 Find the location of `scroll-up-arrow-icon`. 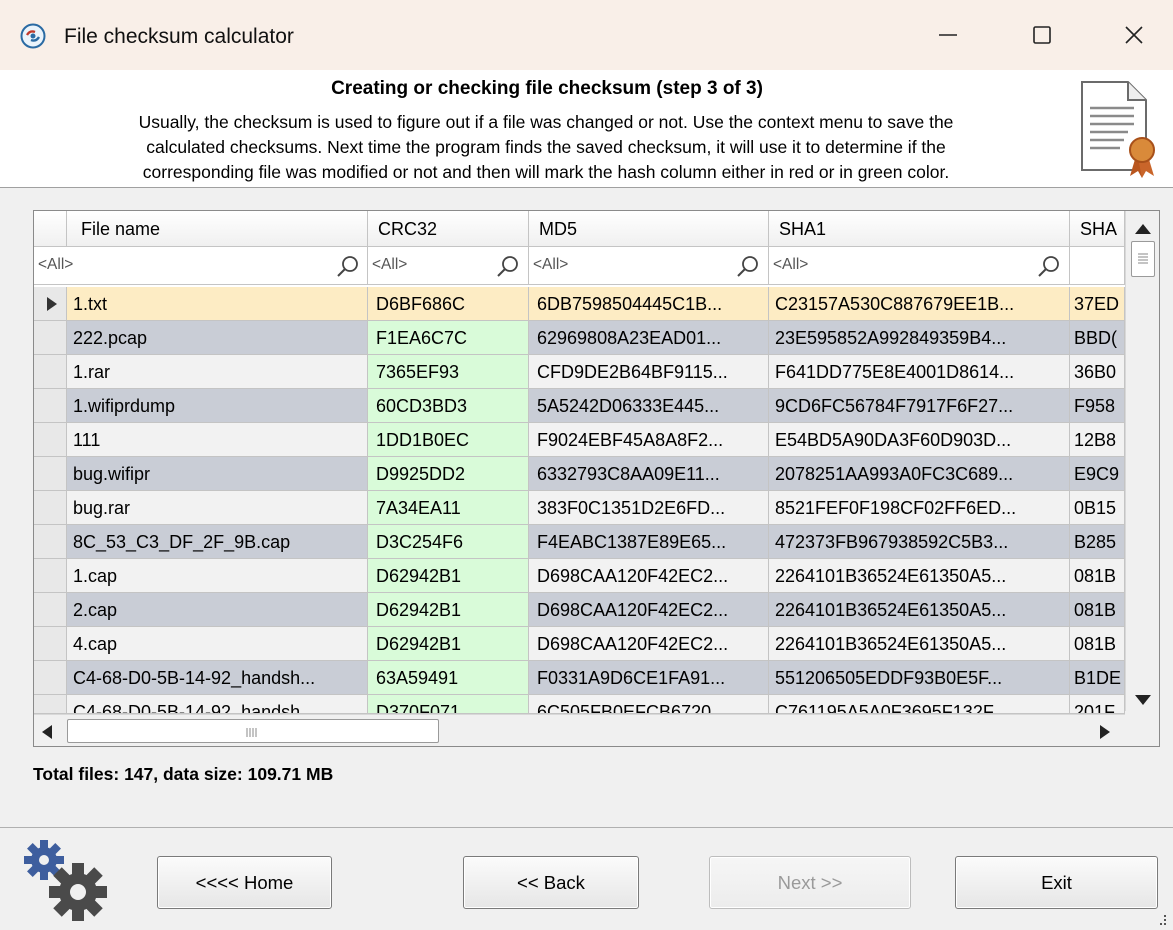

scroll-up-arrow-icon is located at coordinates (1143, 228).